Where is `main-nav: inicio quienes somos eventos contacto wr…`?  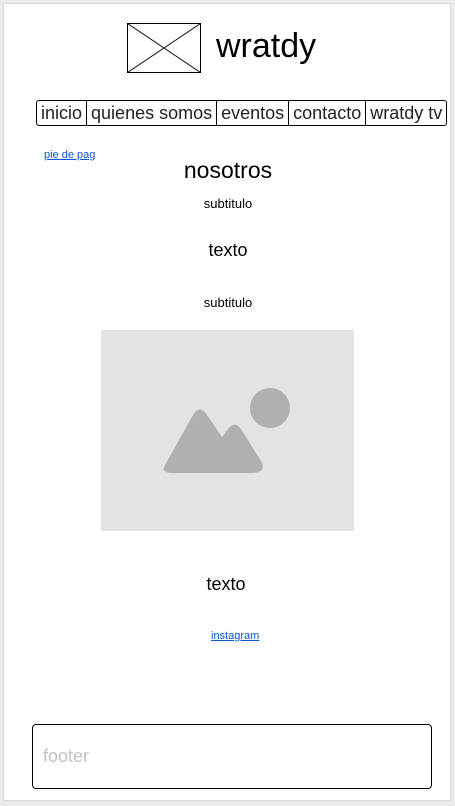
main-nav: inicio quienes somos eventos contacto wr… is located at coordinates (242, 113).